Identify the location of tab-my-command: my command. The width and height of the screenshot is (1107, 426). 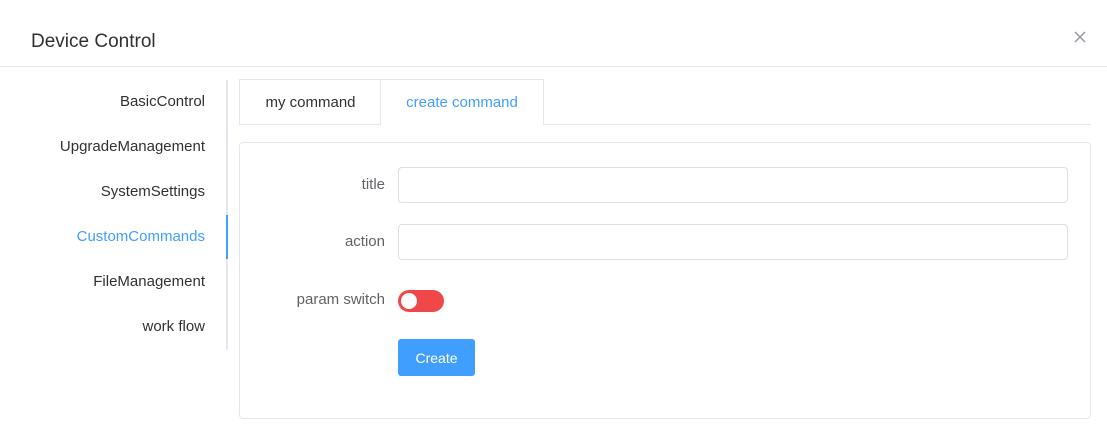
(310, 102).